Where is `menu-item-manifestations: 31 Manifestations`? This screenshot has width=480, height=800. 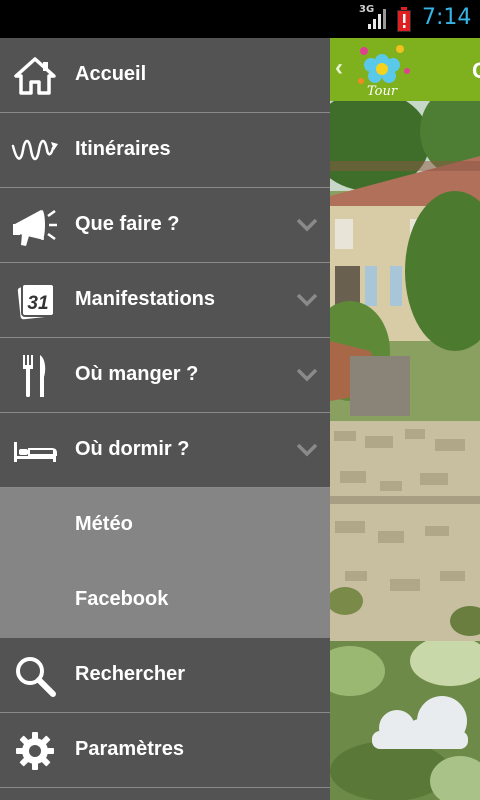
menu-item-manifestations: 31 Manifestations is located at coordinates (165, 300).